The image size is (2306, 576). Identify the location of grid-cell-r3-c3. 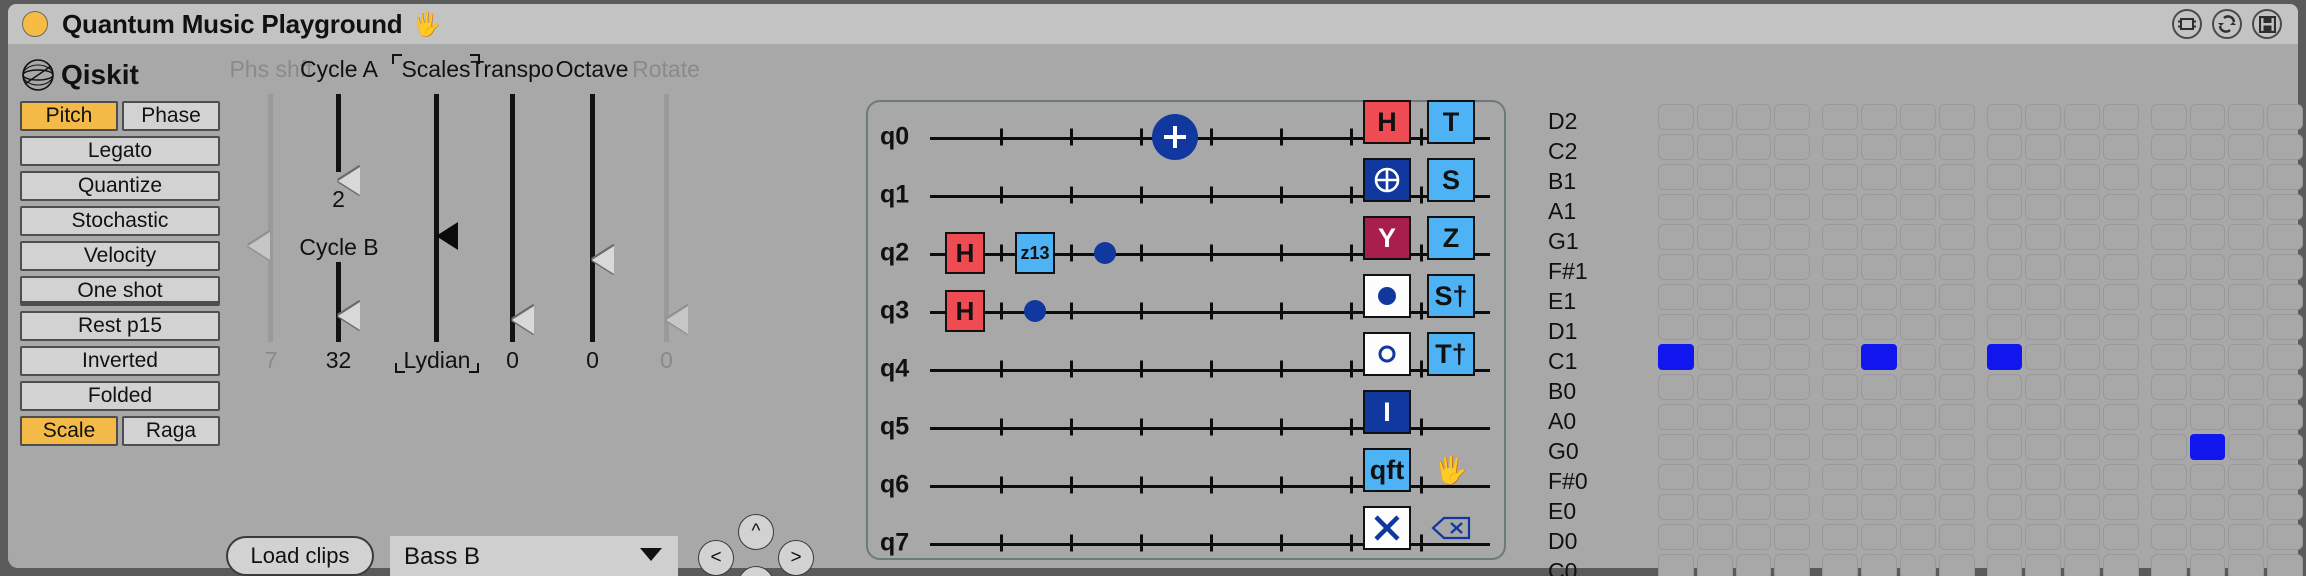
(1792, 207).